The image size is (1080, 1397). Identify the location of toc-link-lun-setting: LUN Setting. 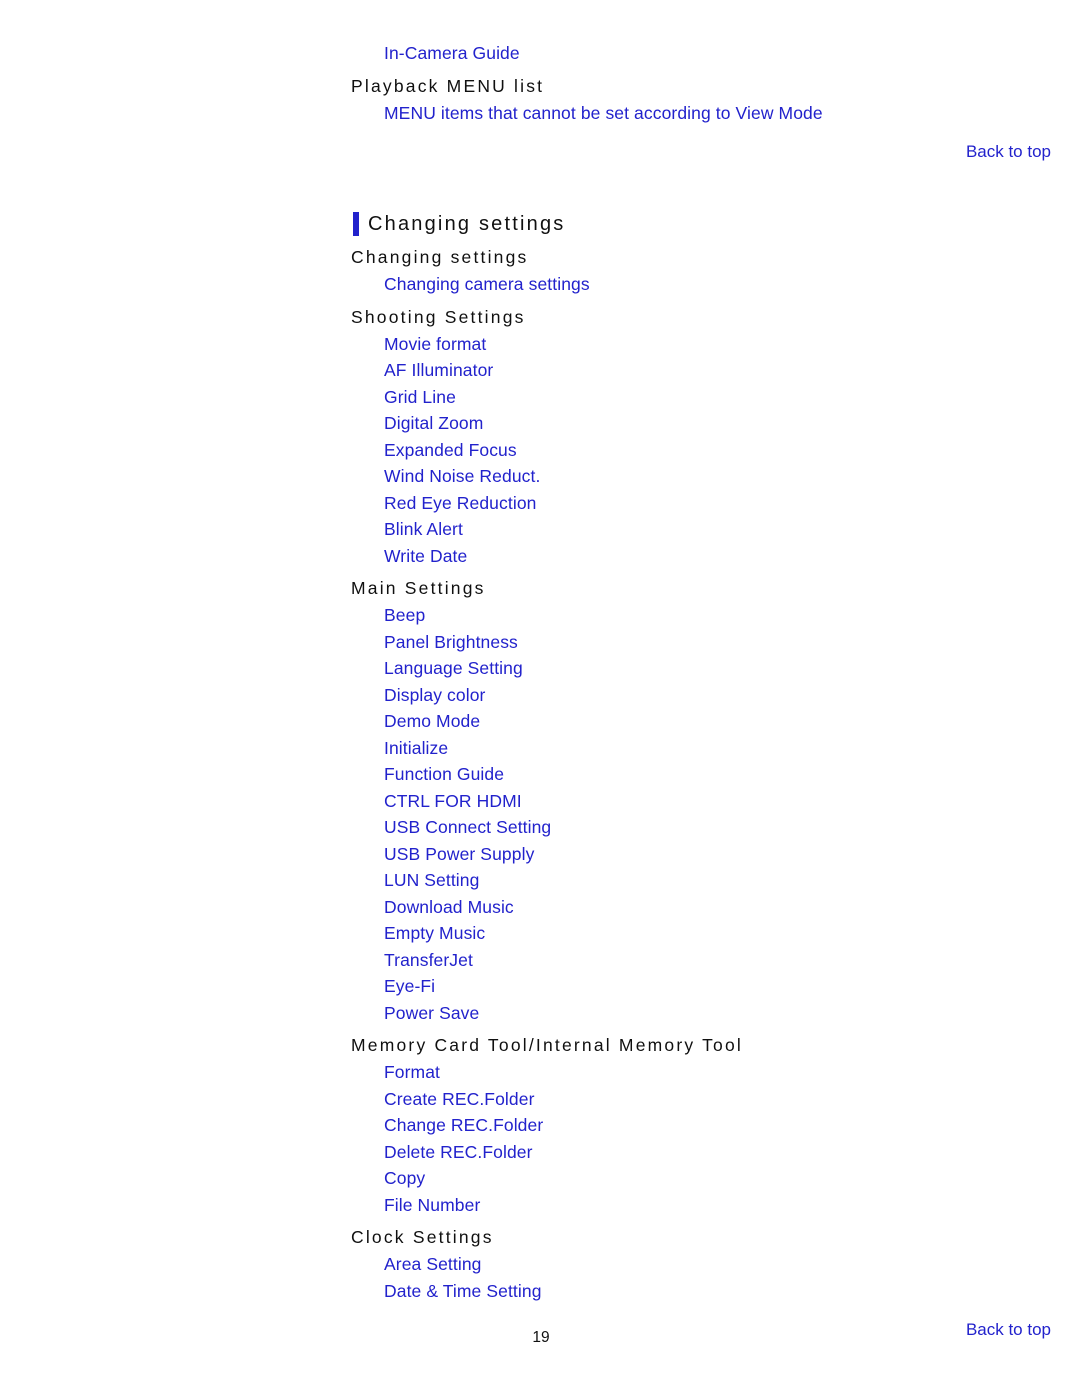
(717, 880).